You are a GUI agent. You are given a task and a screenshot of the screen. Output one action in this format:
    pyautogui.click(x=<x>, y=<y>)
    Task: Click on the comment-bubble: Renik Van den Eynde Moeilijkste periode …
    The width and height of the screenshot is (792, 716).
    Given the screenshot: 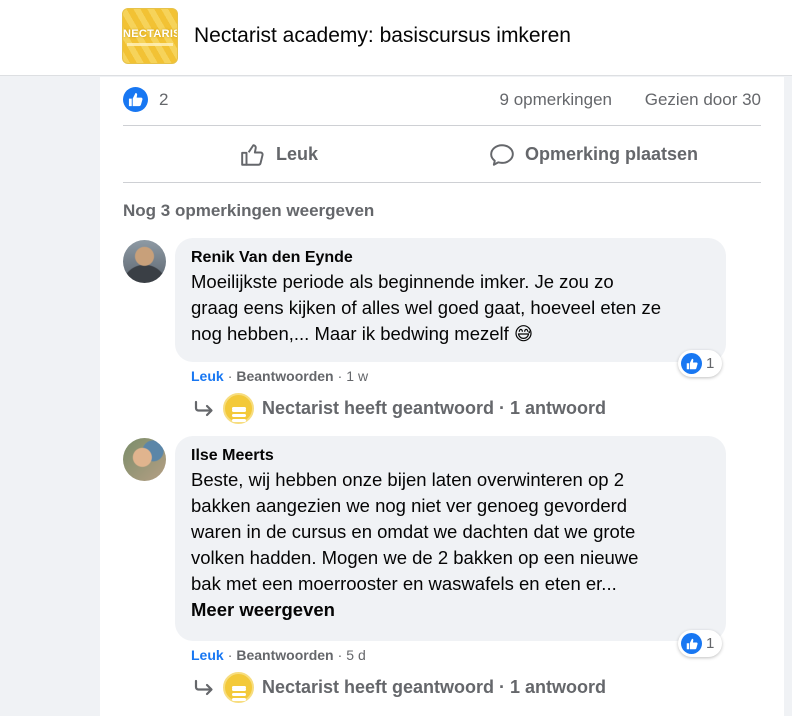 What is the action you would take?
    pyautogui.click(x=450, y=300)
    